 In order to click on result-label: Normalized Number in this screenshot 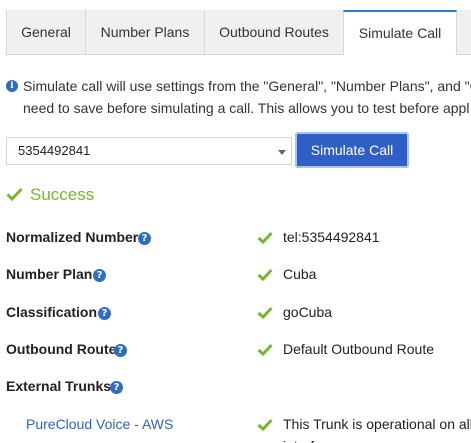, I will do `click(72, 237)`.